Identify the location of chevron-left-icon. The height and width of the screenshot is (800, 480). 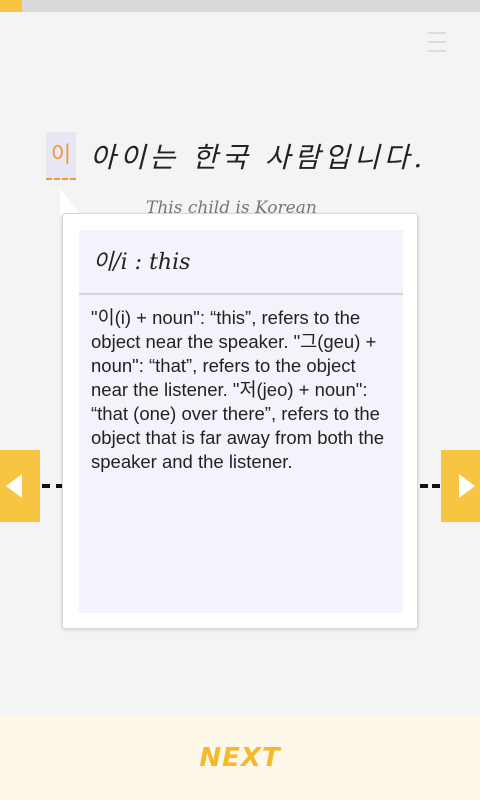
(14, 486).